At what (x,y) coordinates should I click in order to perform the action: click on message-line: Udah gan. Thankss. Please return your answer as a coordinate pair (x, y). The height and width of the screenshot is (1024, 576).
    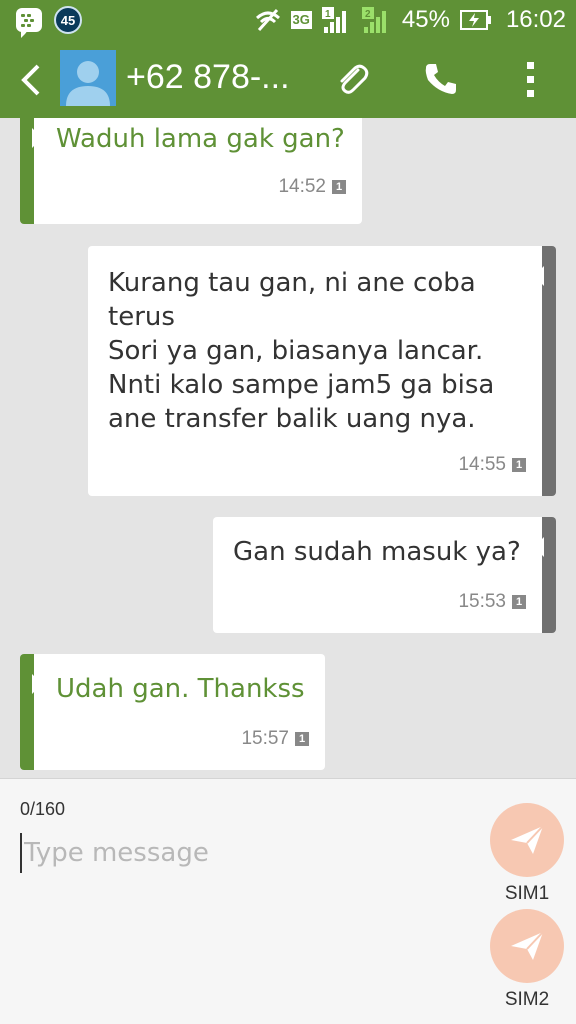
    Looking at the image, I should click on (180, 689).